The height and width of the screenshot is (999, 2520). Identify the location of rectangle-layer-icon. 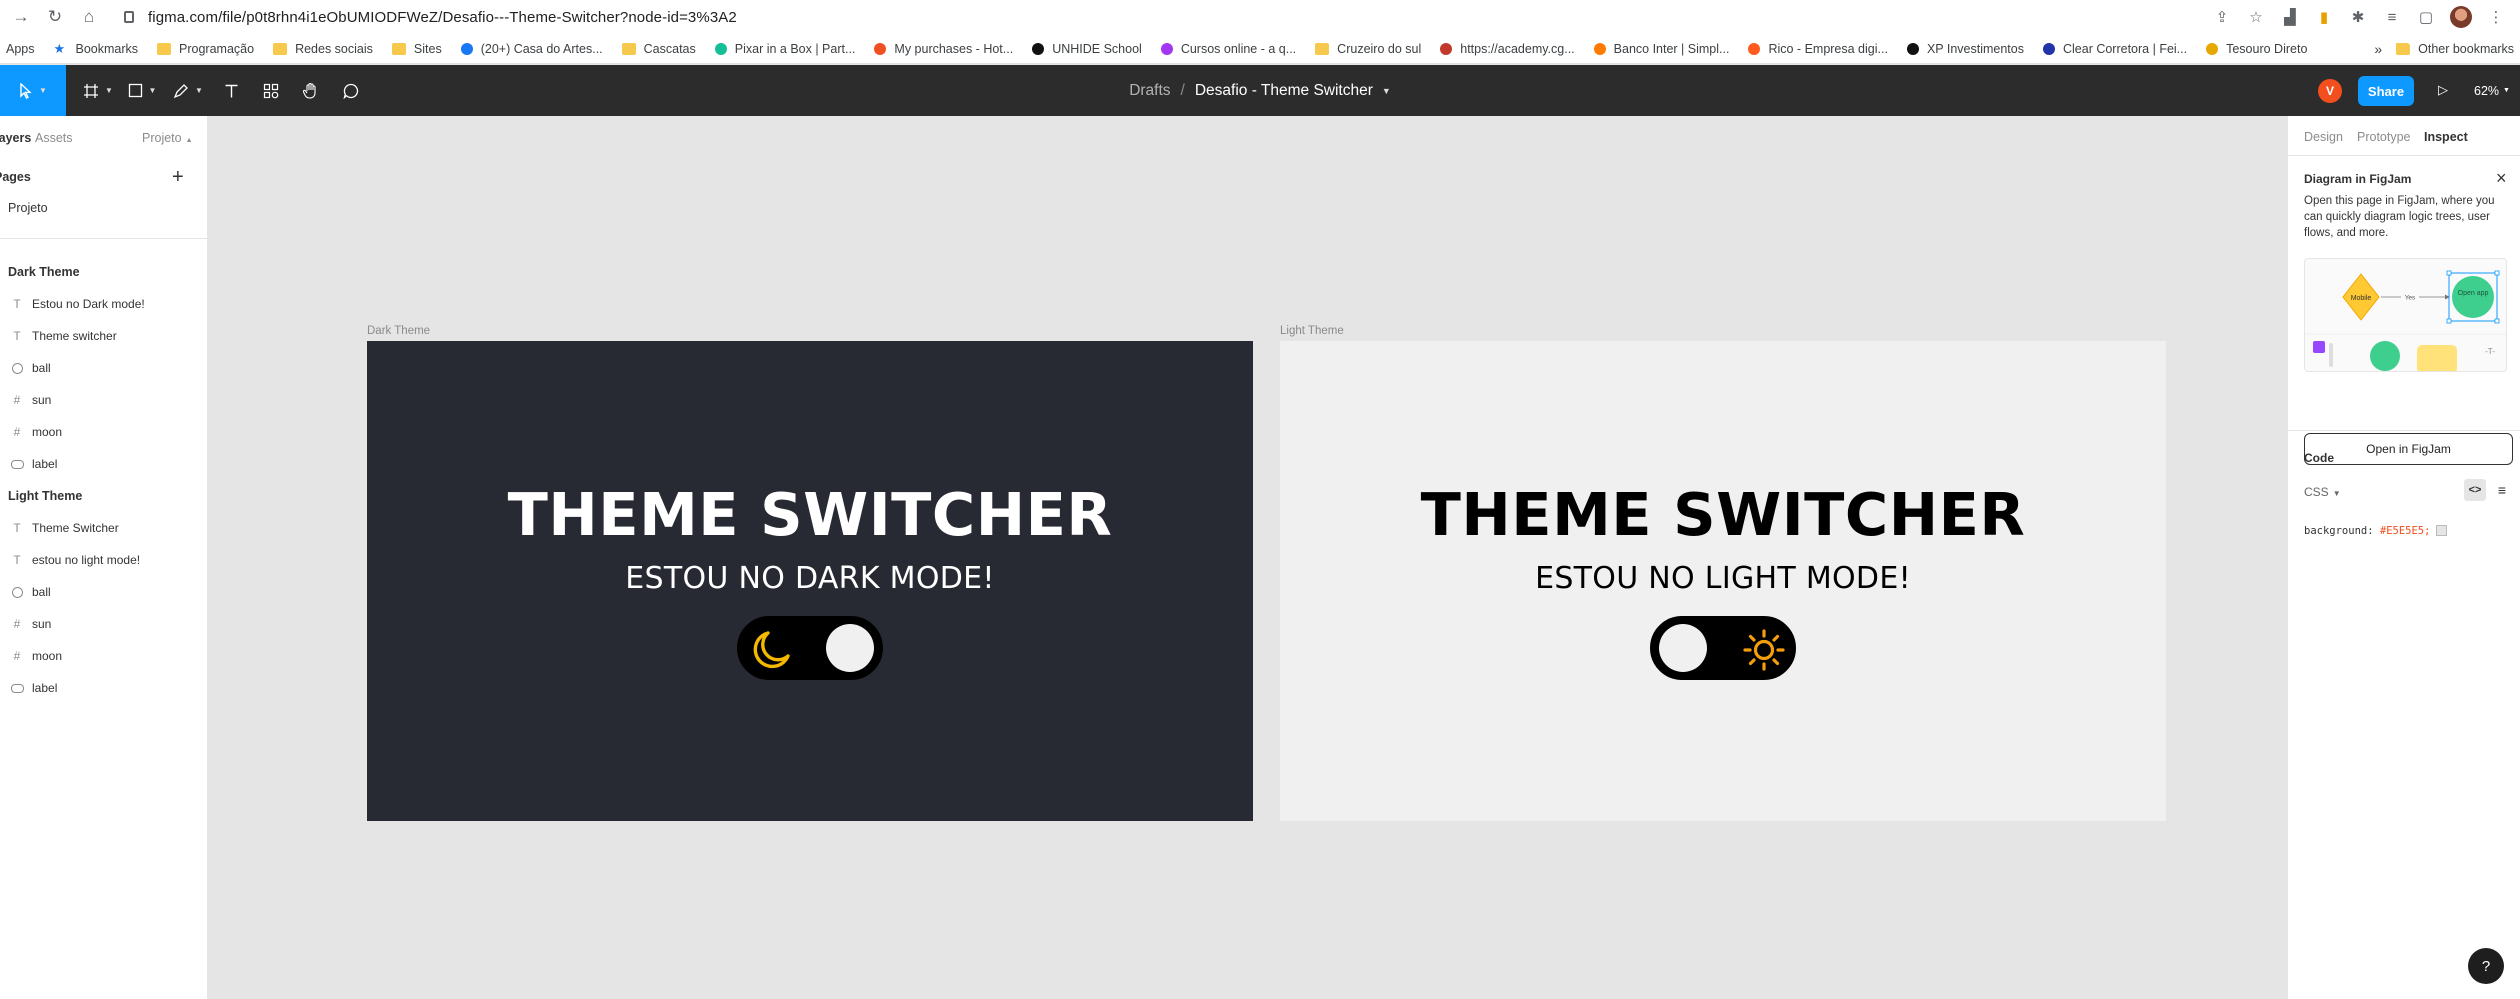
(17, 688).